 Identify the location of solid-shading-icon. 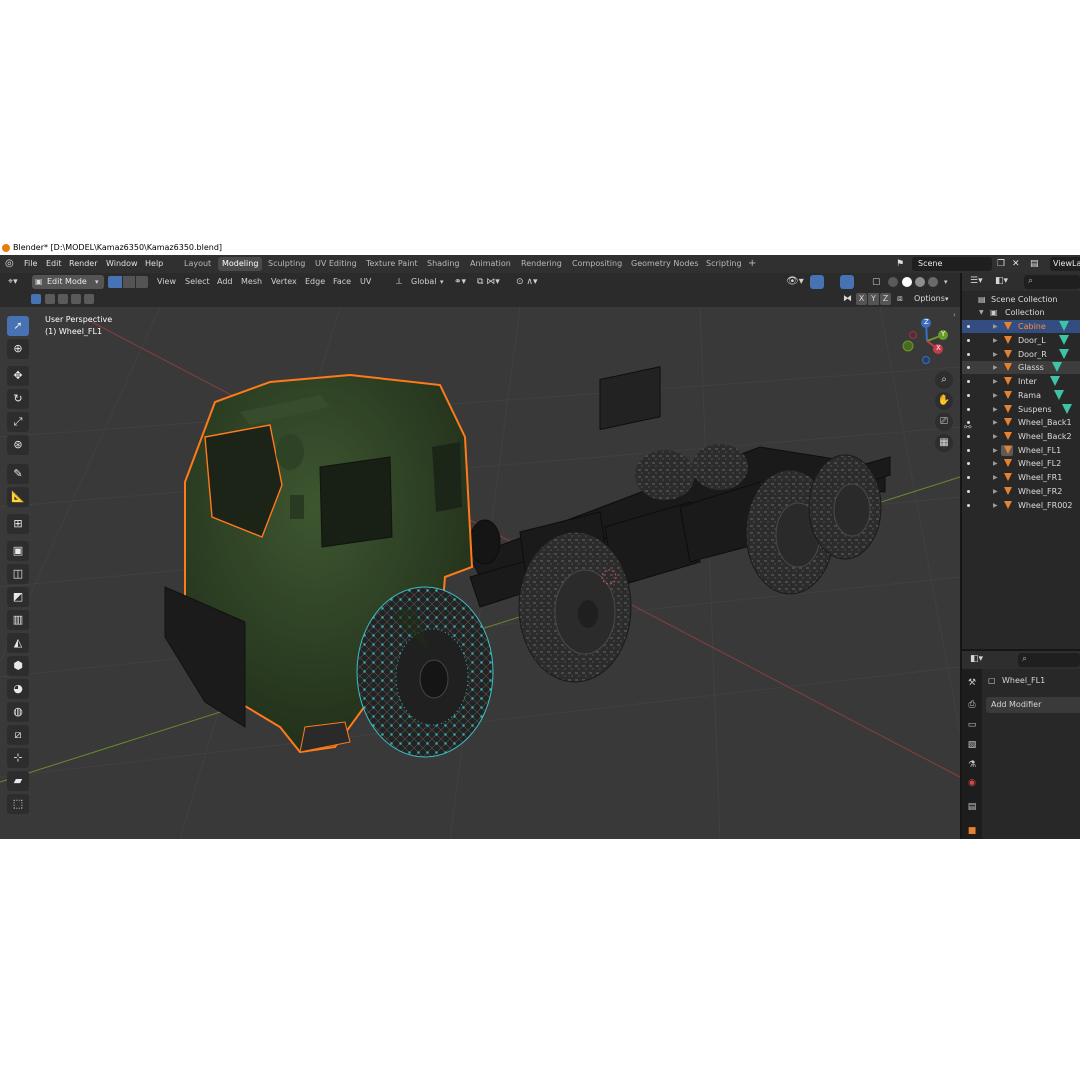
(907, 282).